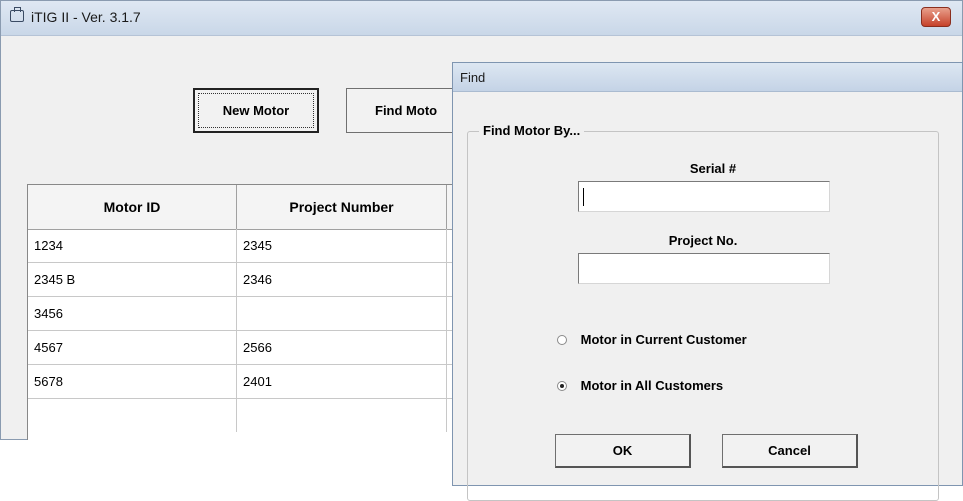  I want to click on ok-button: OK, so click(623, 451).